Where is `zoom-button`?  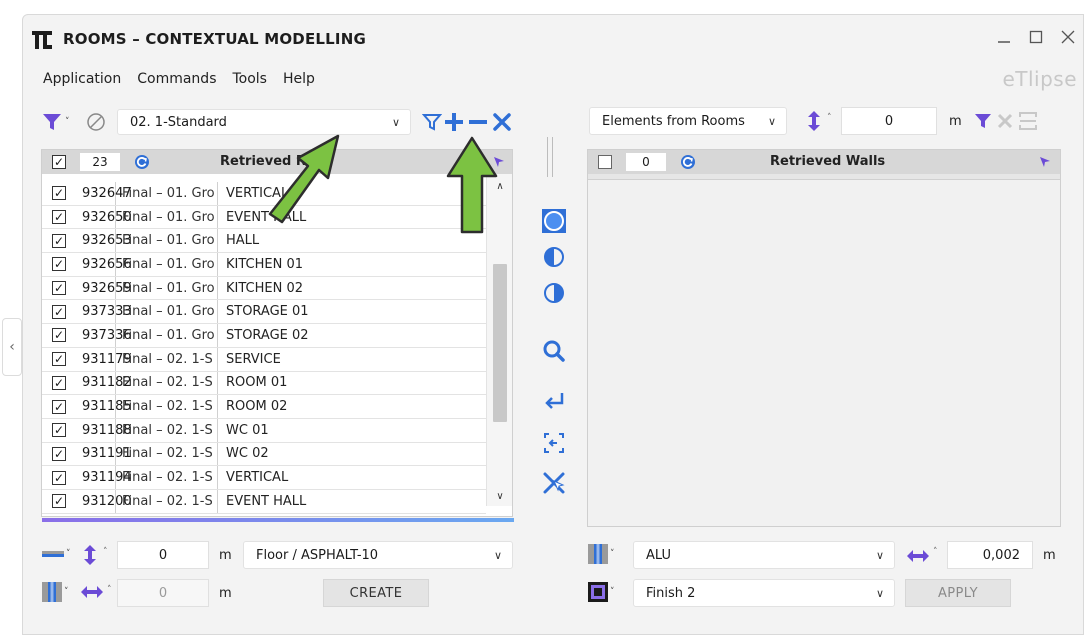
zoom-button is located at coordinates (554, 351).